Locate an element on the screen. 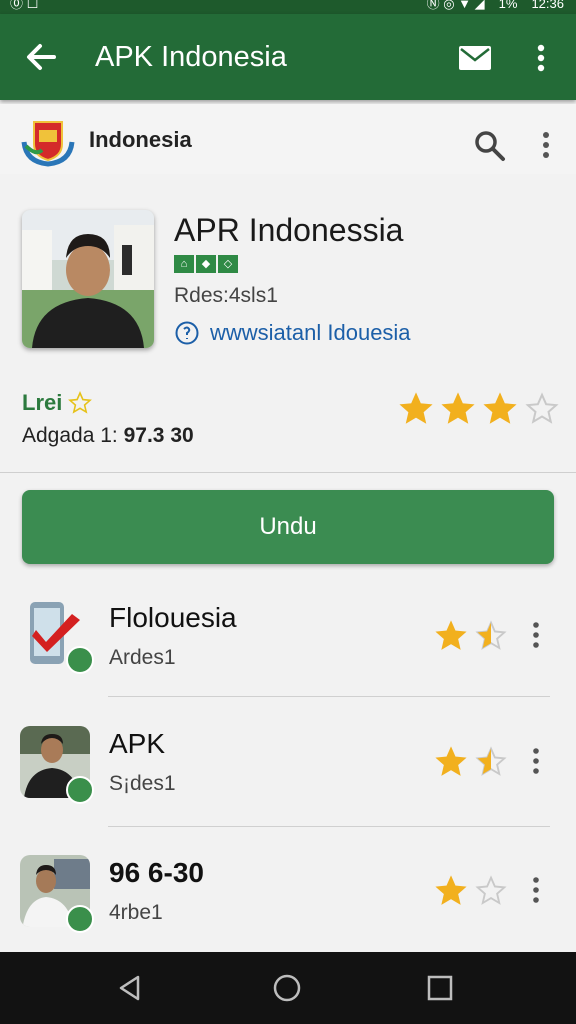  badge-shield-icon: ◆ is located at coordinates (206, 264).